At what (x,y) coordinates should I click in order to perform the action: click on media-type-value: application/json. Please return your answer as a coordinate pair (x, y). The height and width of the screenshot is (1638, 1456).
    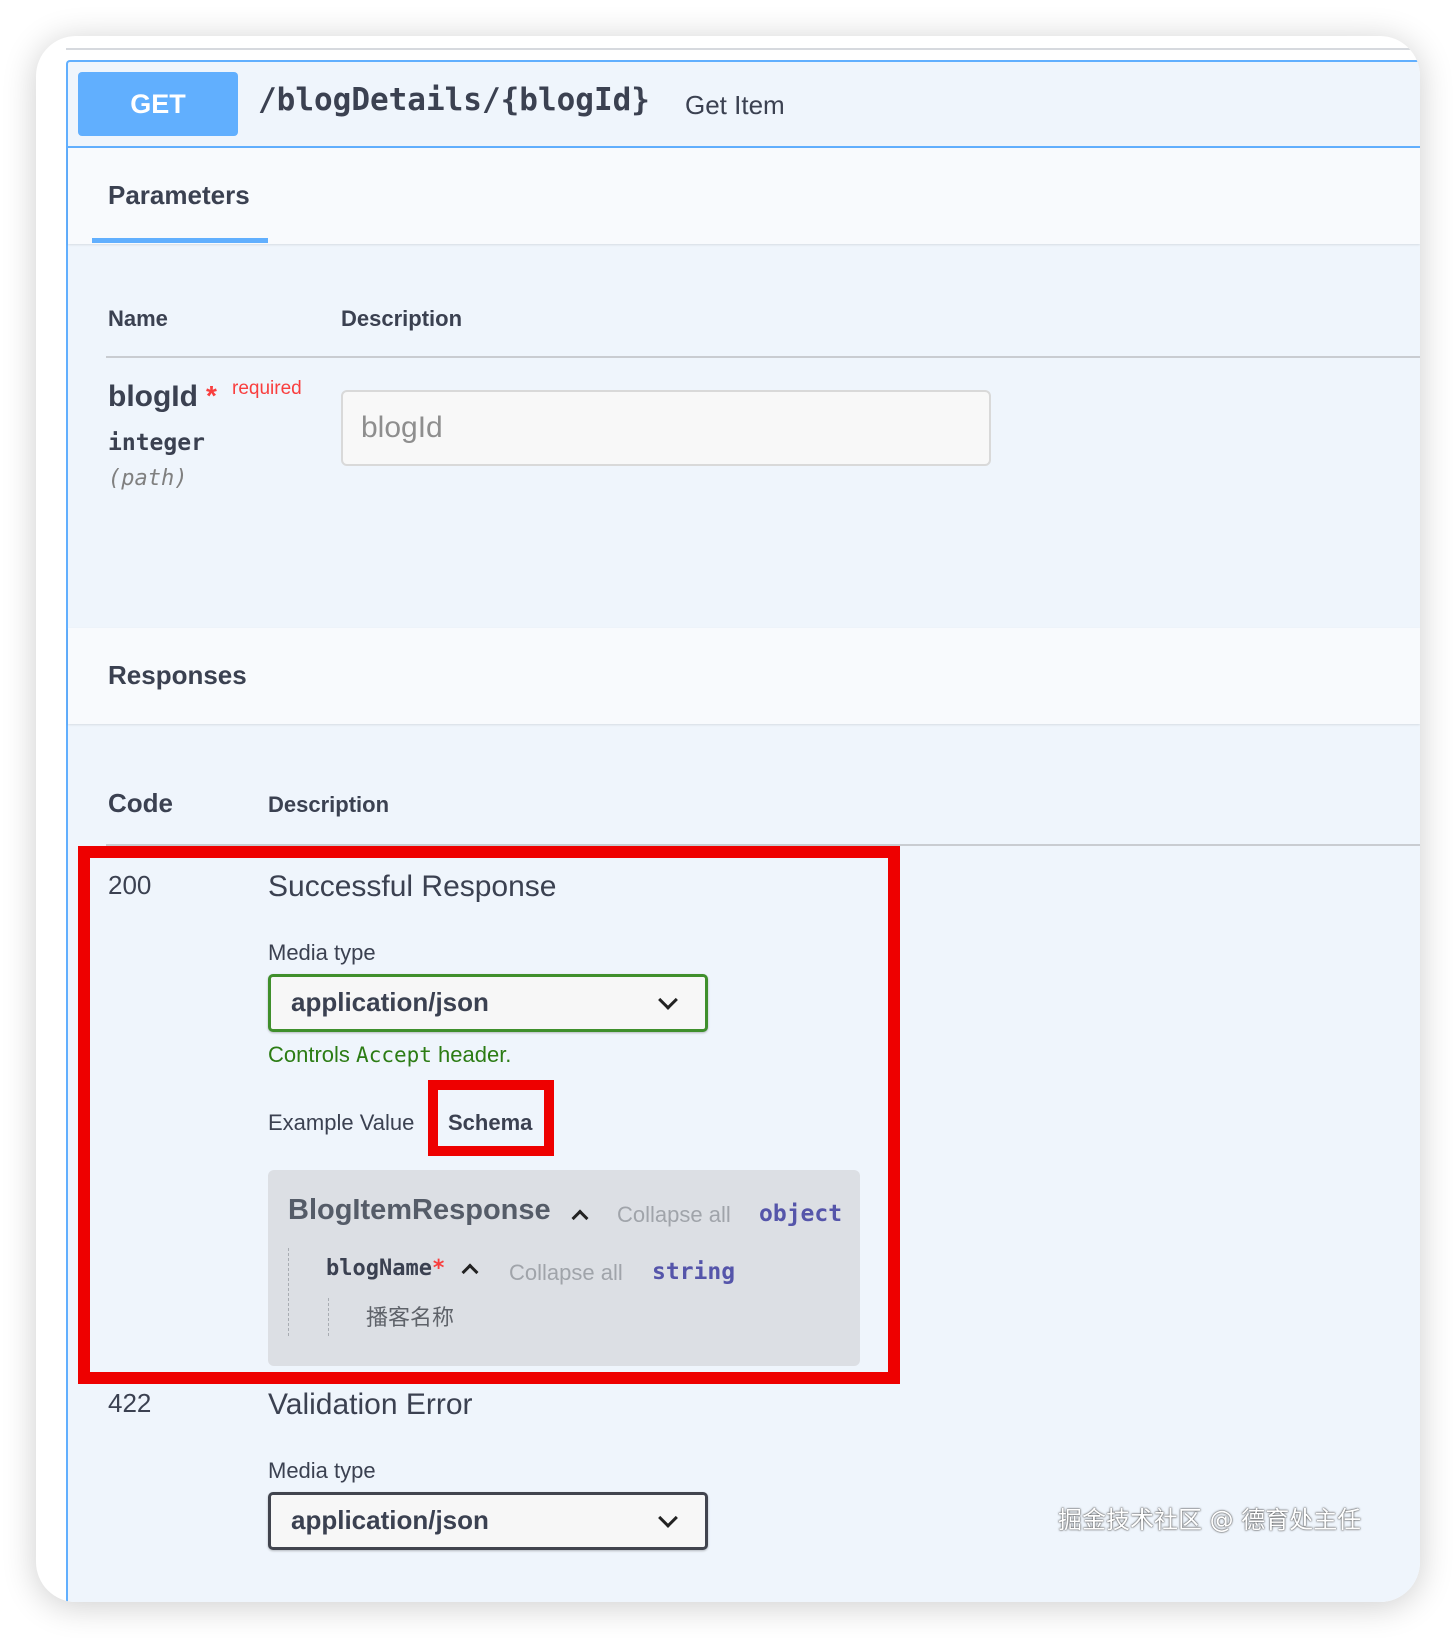
    Looking at the image, I should click on (390, 1520).